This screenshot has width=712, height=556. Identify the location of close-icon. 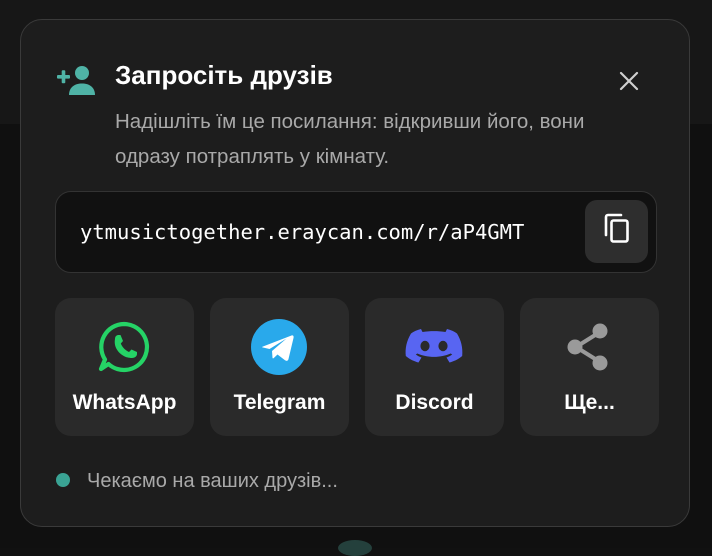
(629, 83).